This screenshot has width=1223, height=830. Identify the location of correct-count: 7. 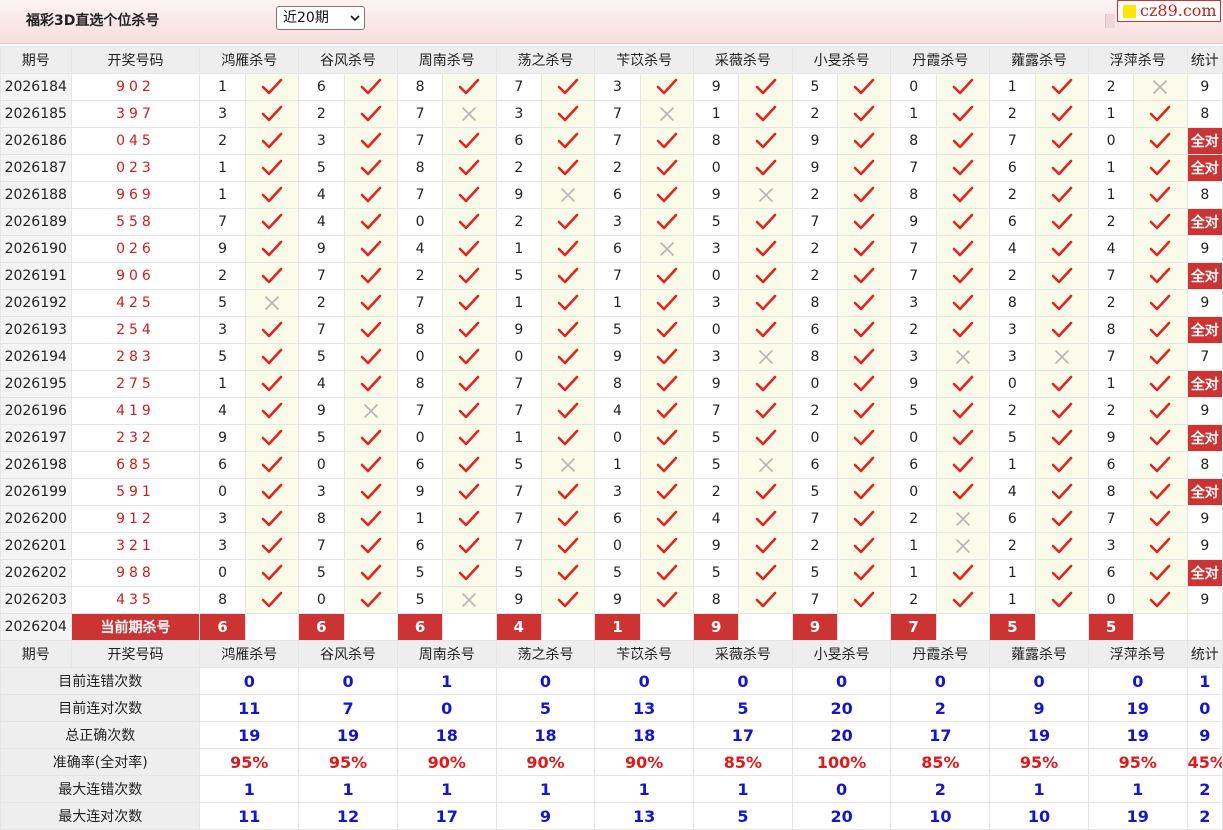
(1204, 357).